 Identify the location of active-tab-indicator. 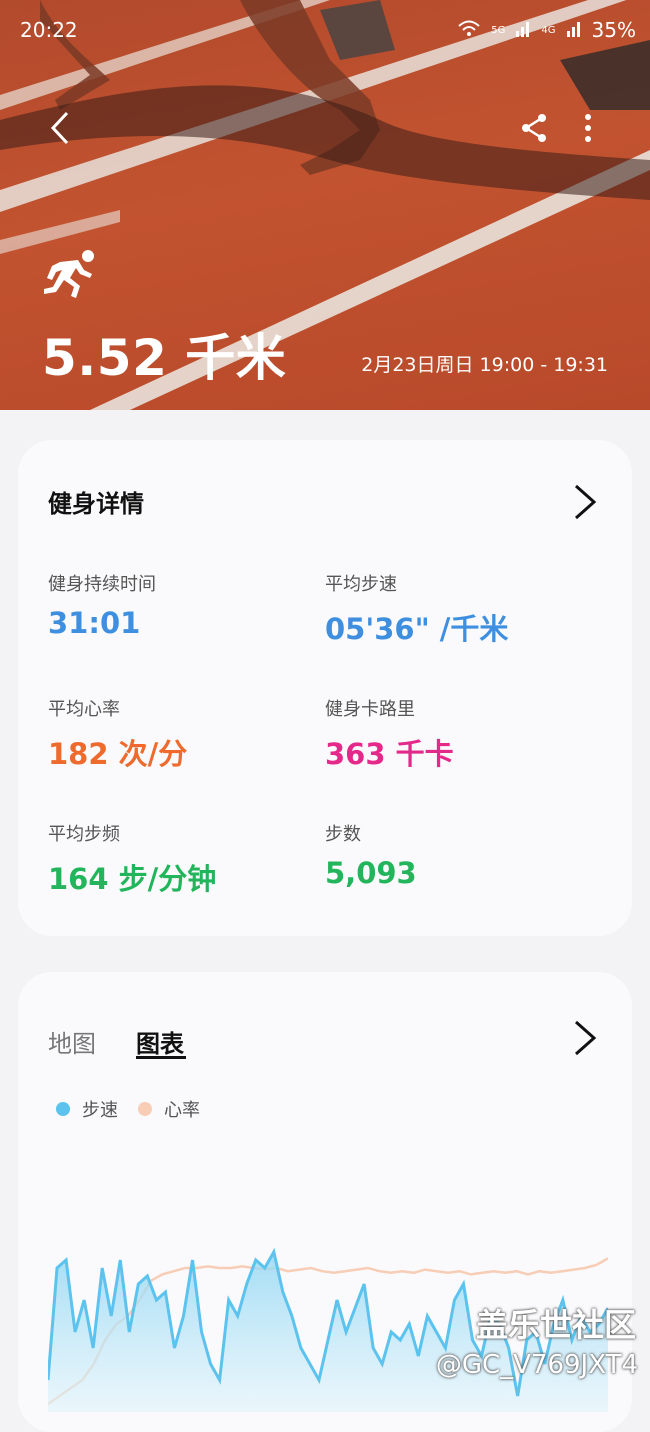
(161, 1057).